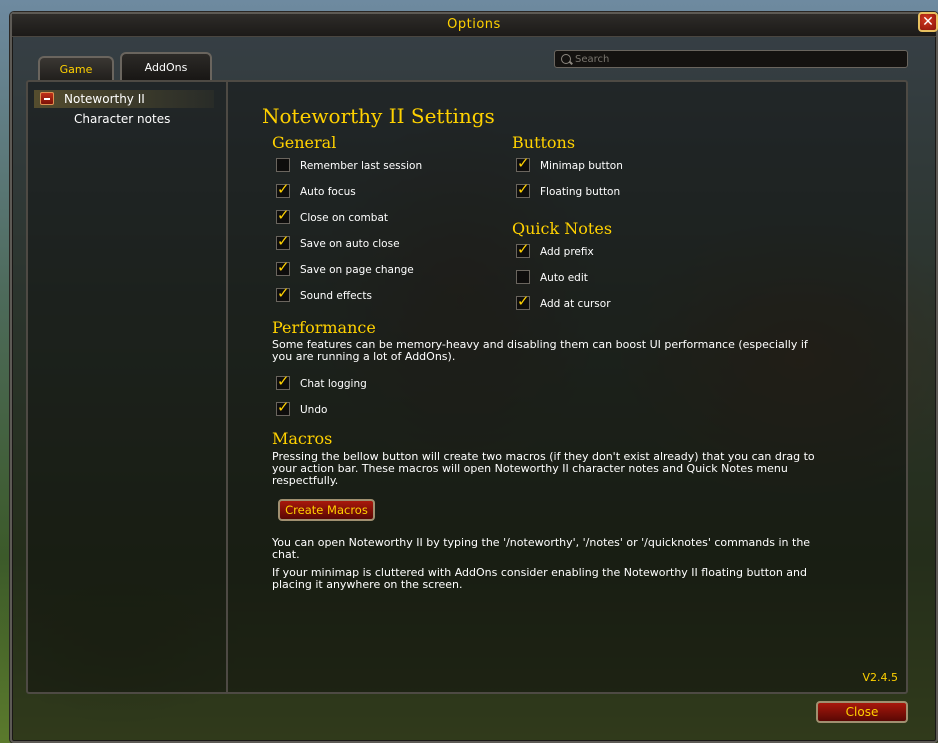  What do you see at coordinates (357, 270) in the screenshot?
I see `checkbox-label: Save on page change` at bounding box center [357, 270].